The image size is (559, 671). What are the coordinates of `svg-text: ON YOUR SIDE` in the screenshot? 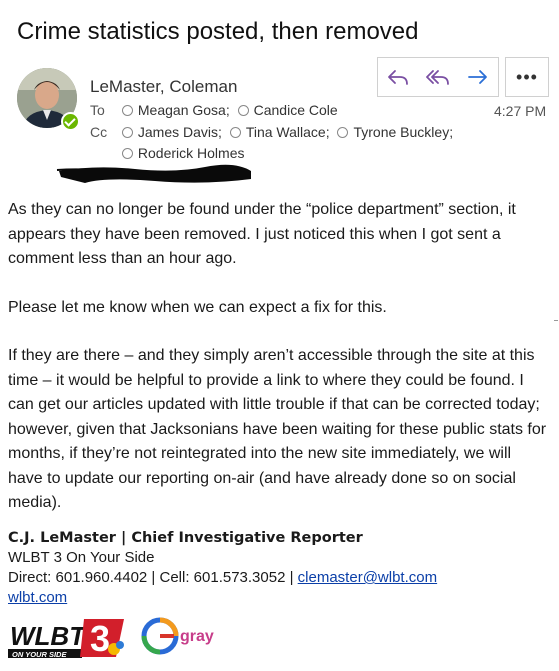 It's located at (39, 654).